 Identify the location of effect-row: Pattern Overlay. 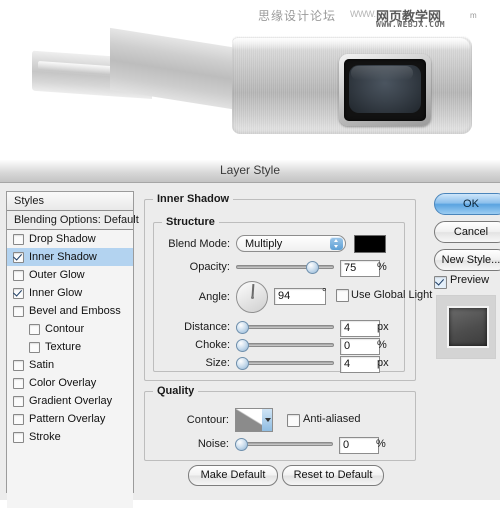
(70, 419).